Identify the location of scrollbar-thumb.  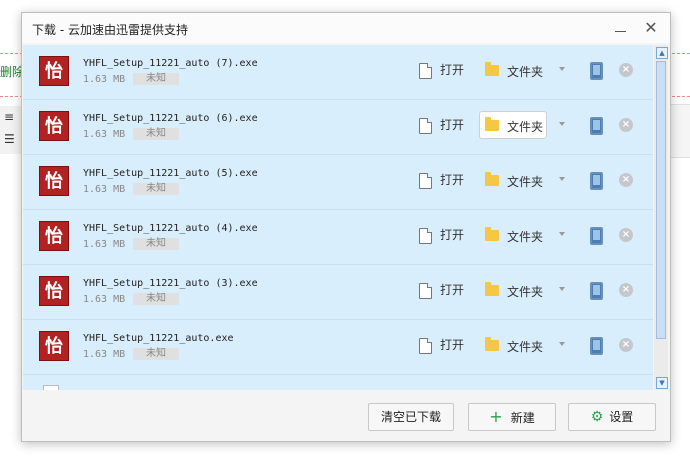
(661, 200).